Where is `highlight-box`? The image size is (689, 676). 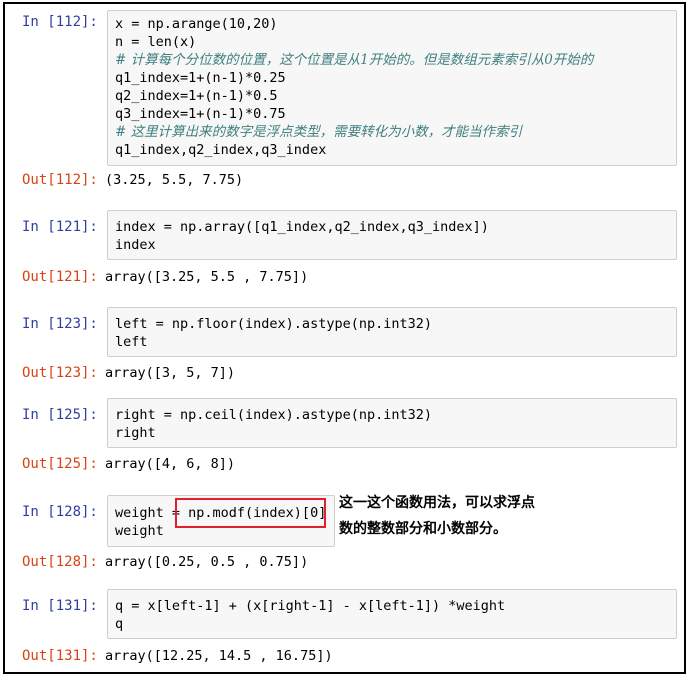 highlight-box is located at coordinates (250, 513).